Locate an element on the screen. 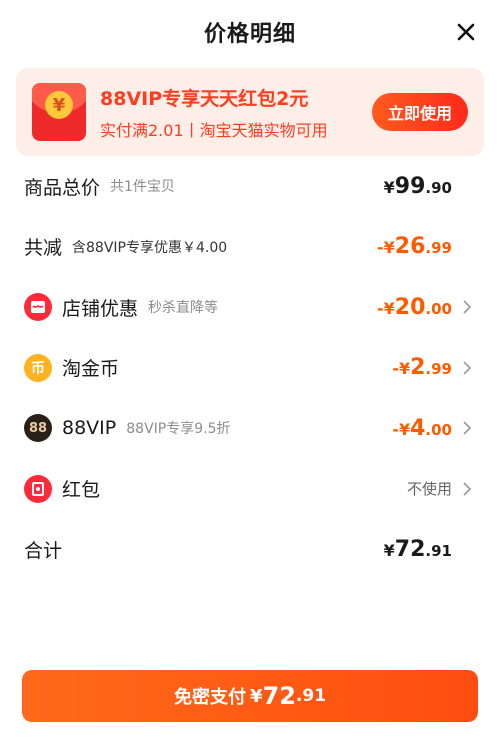 The image size is (500, 744). page-title: 价格明细 is located at coordinates (249, 34).